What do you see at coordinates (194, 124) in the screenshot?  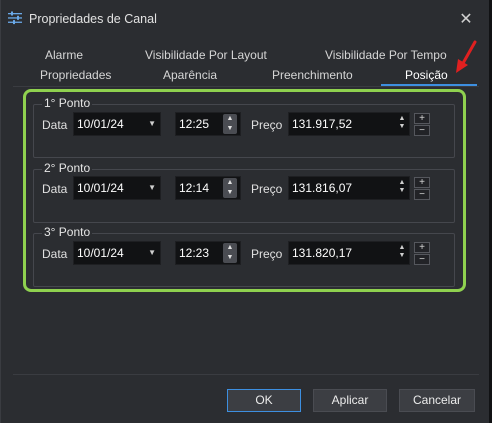 I see `point-1-time-value: 12:25` at bounding box center [194, 124].